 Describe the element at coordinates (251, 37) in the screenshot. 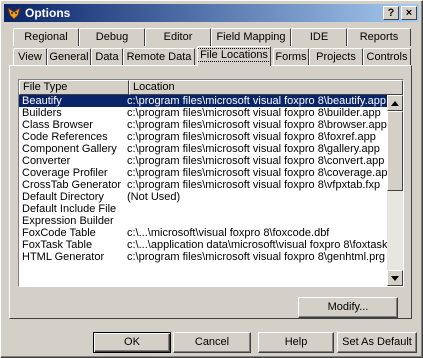

I see `tab-field-mapping: Field Mapping` at that location.